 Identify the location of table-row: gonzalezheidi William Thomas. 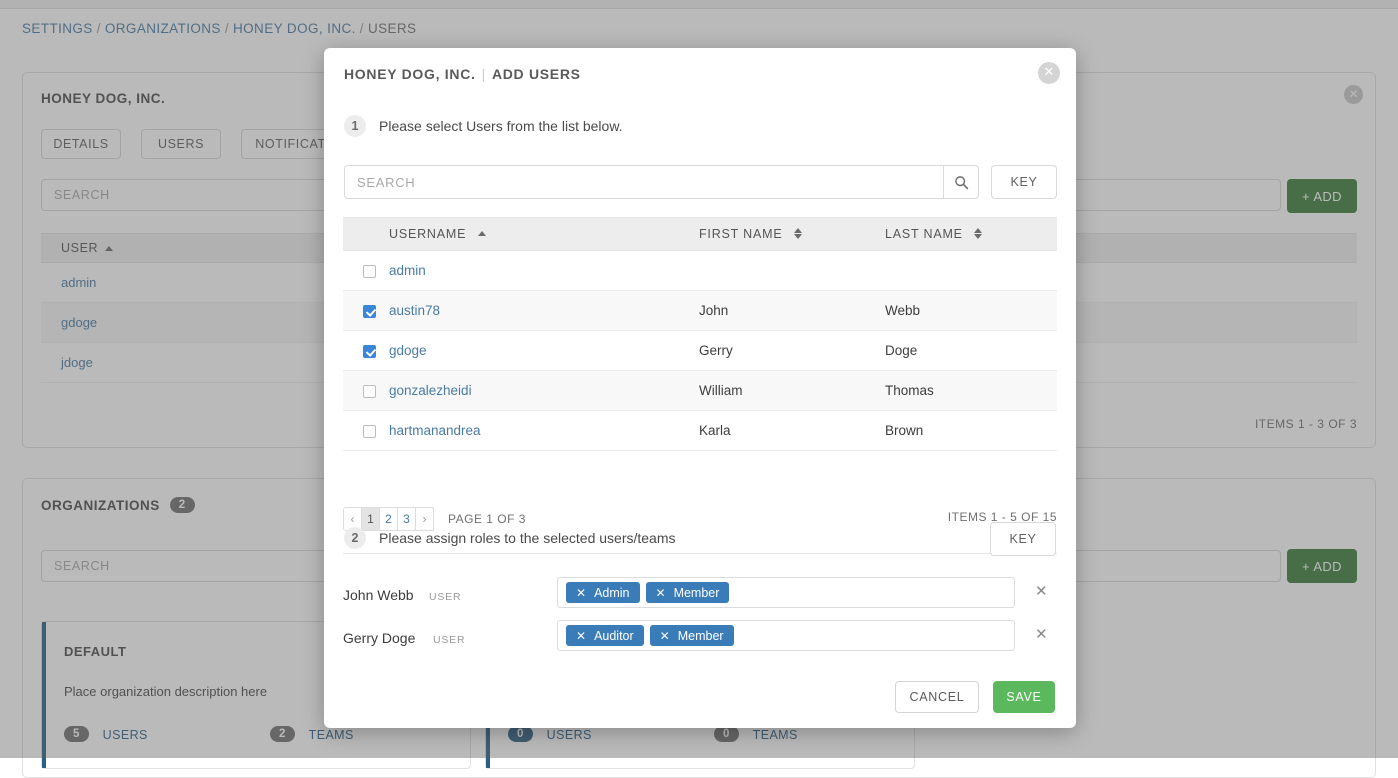
(700, 391).